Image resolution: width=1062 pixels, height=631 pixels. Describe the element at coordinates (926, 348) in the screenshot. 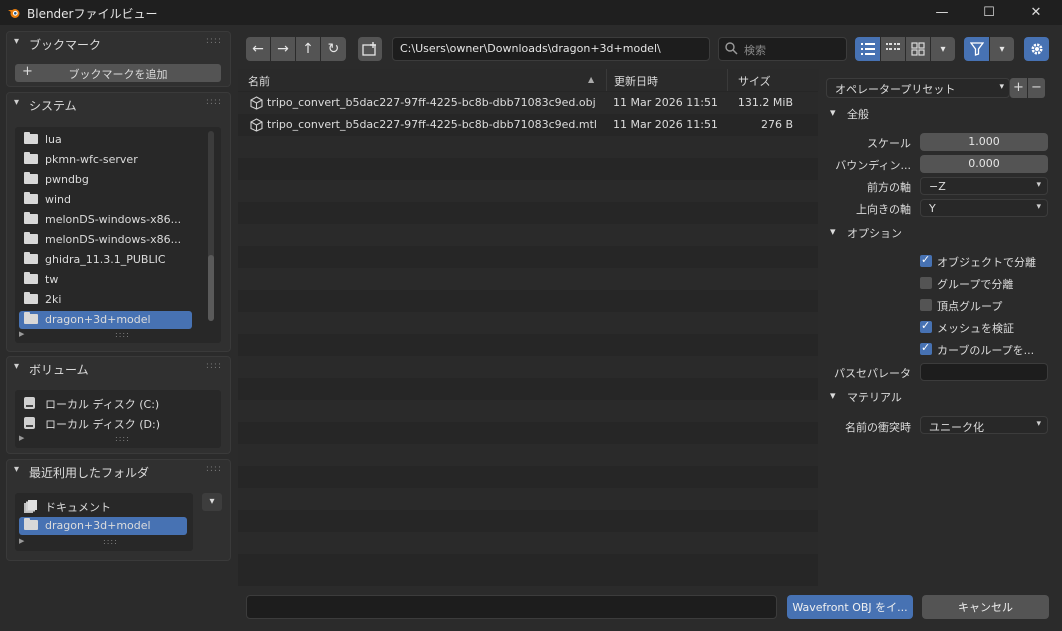

I see `curve-loop-checkbox` at that location.